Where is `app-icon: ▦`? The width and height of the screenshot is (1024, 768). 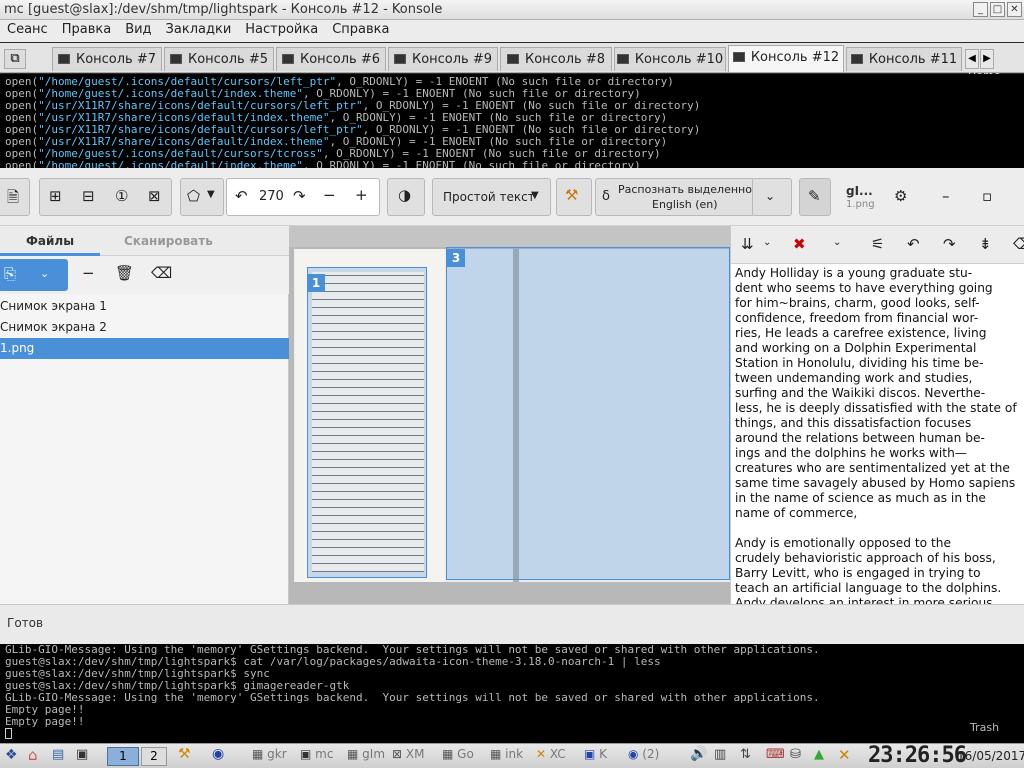 app-icon: ▦ is located at coordinates (260, 754).